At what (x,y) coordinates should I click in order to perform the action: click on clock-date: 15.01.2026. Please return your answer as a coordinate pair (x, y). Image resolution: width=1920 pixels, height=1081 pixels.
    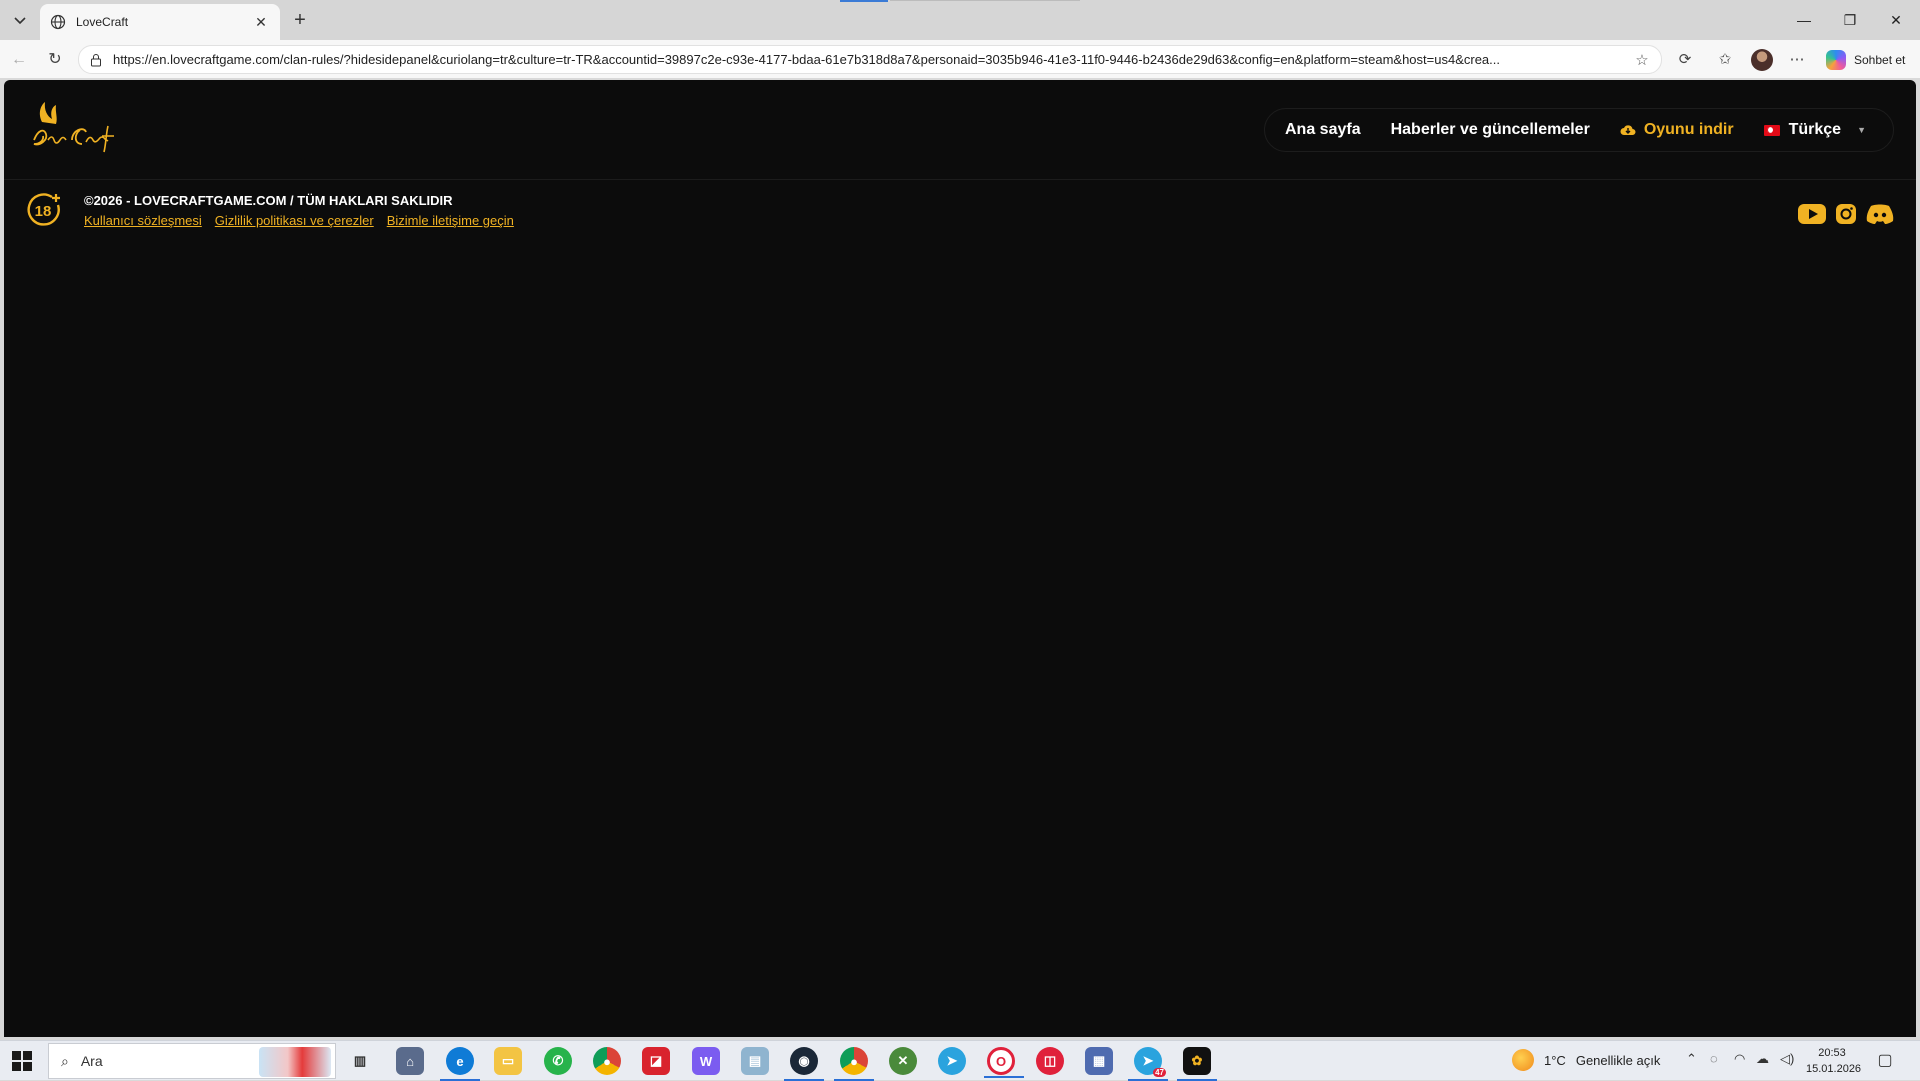
    Looking at the image, I should click on (1834, 1069).